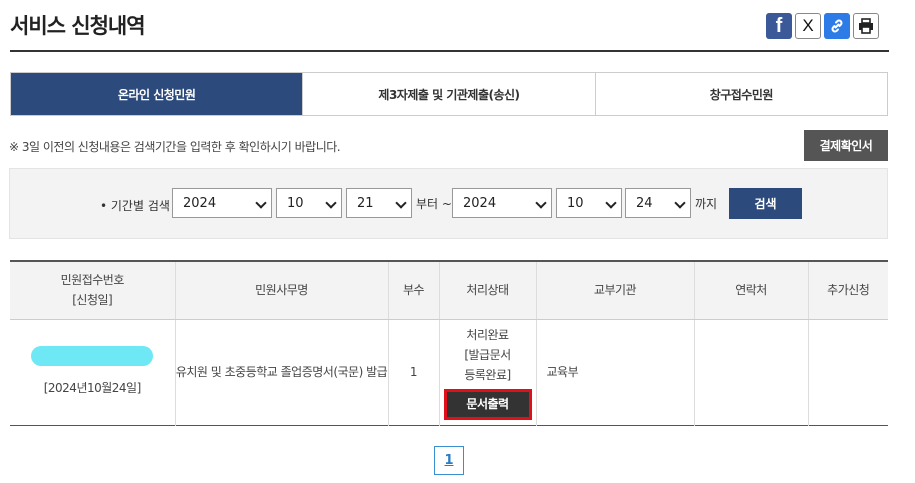  I want to click on start-month-value: 10, so click(295, 203).